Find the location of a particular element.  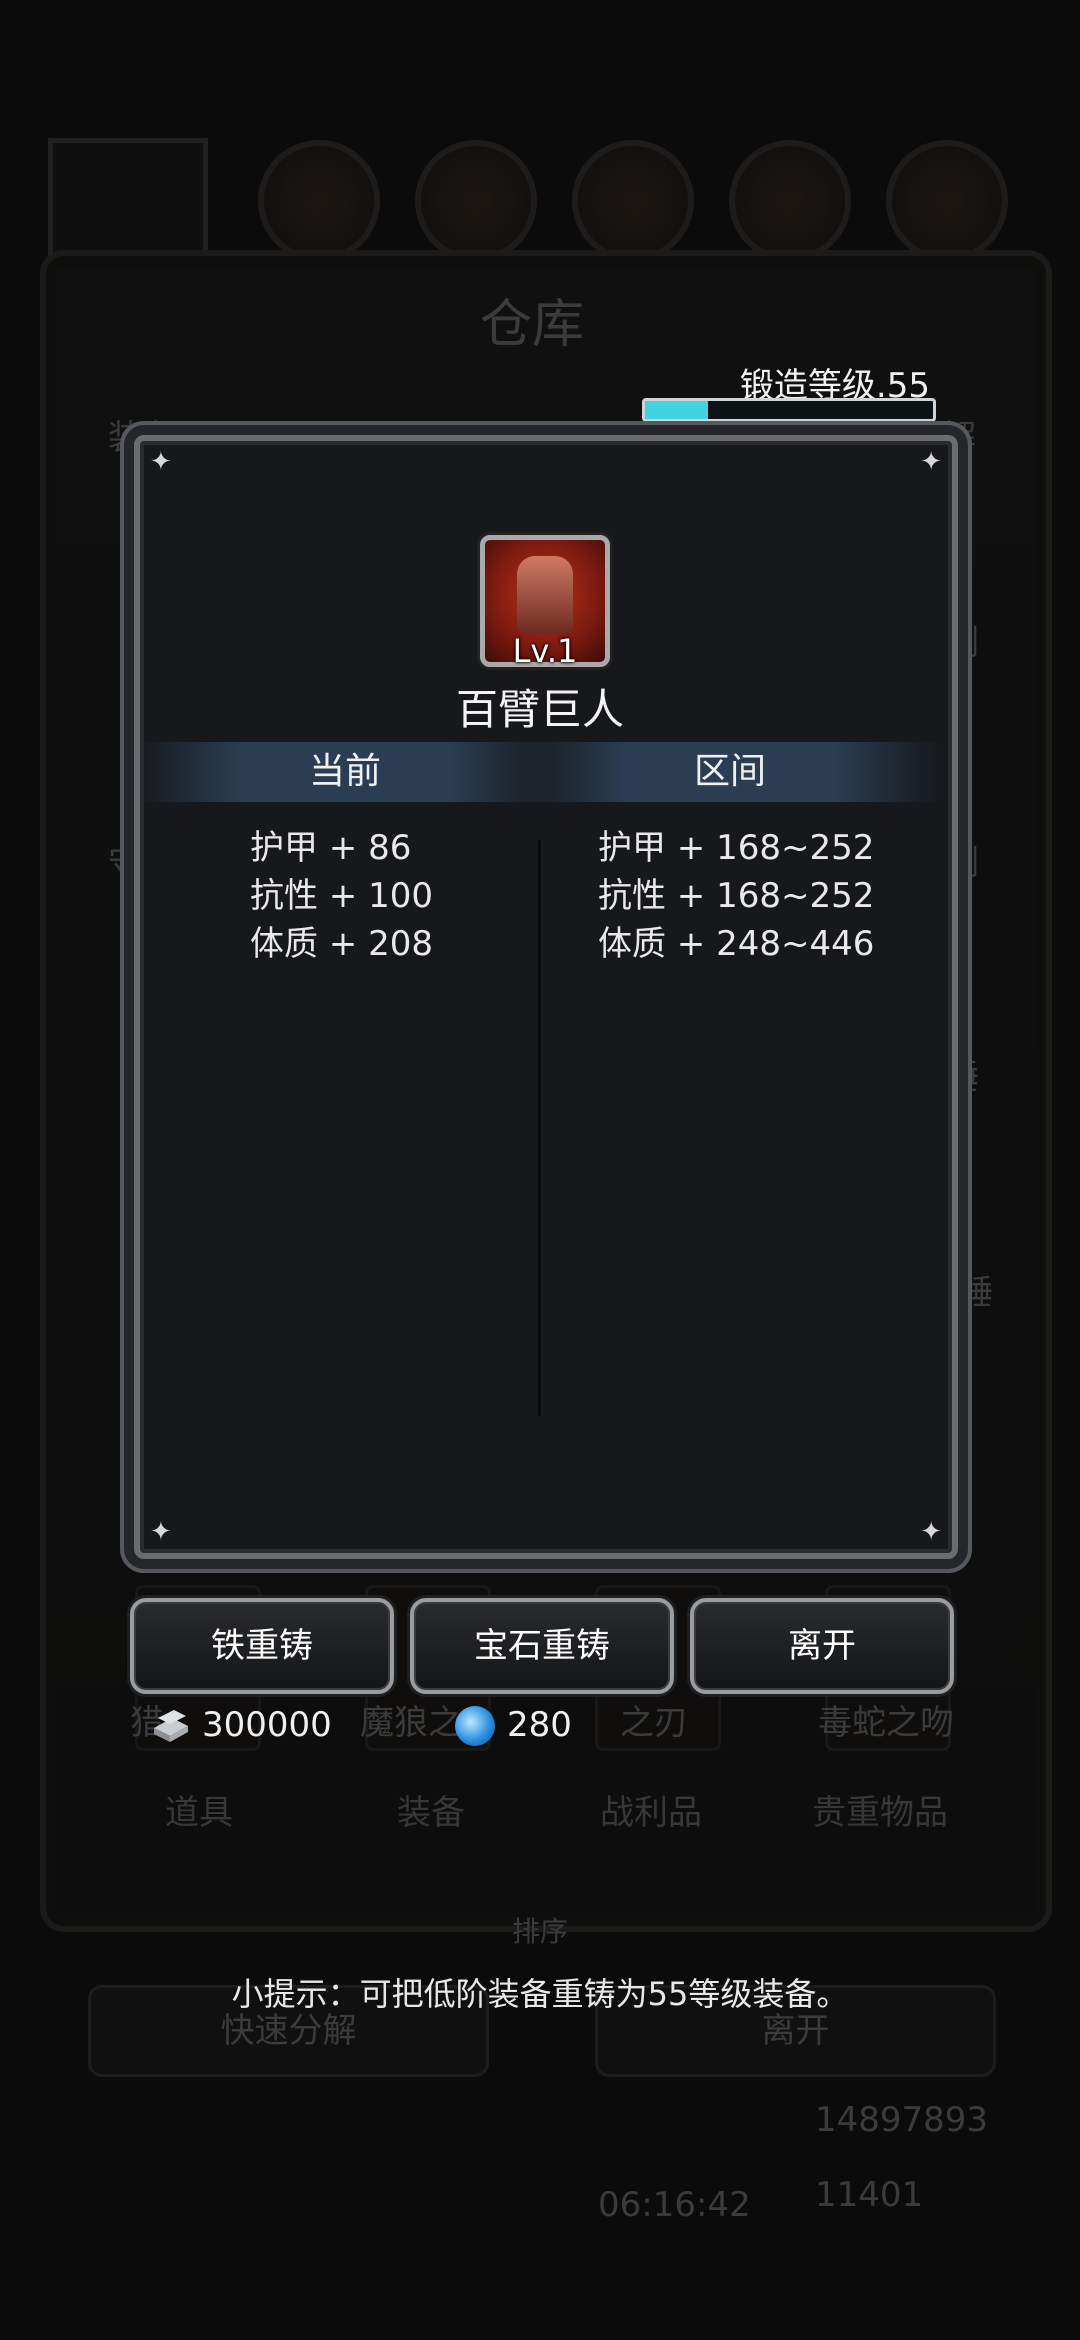

iron-amount: 300000 is located at coordinates (267, 1725).